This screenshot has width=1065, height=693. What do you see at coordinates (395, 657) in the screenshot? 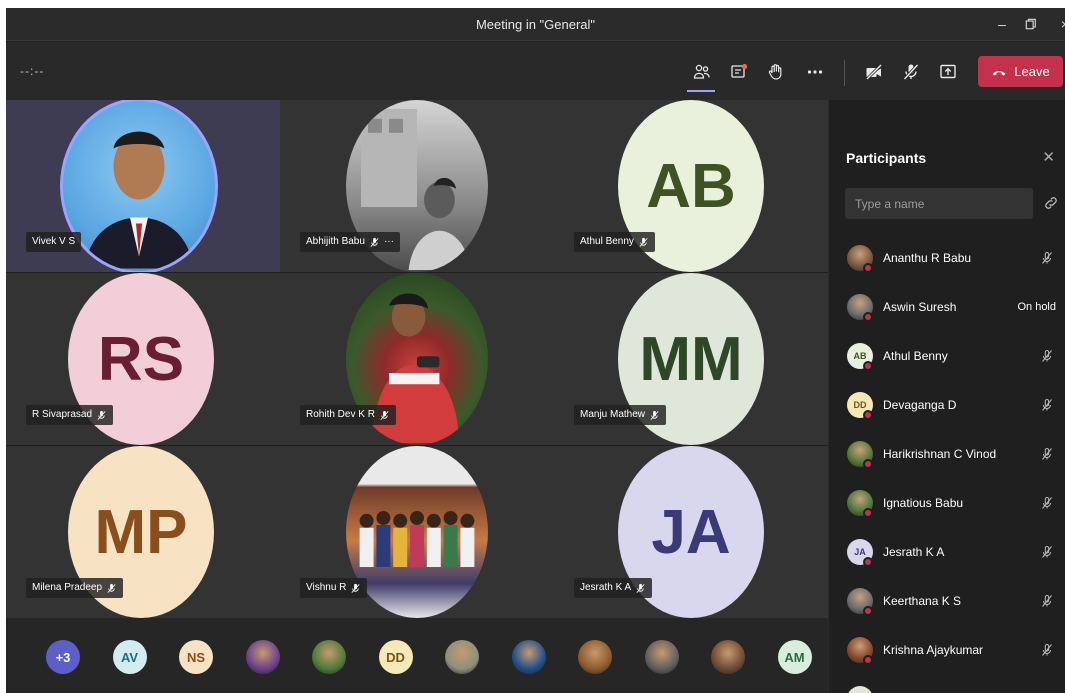
I see `overflow-participant-avatar: DD` at bounding box center [395, 657].